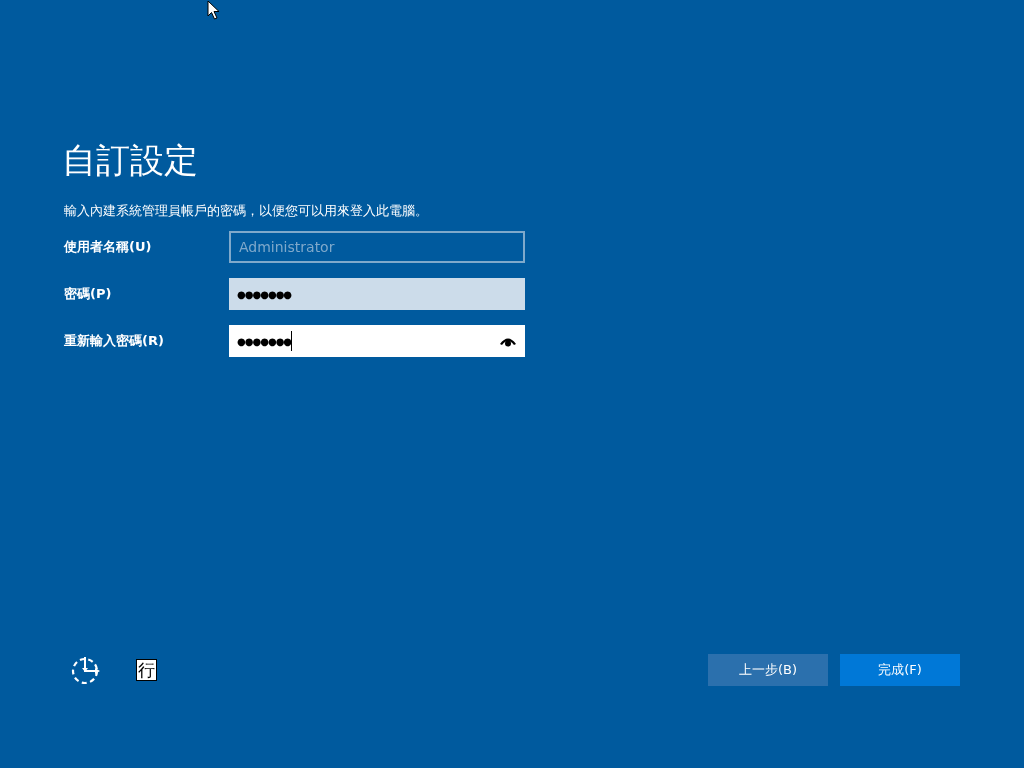 This screenshot has width=1024, height=768. I want to click on mouse-pointer-icon, so click(214, 10).